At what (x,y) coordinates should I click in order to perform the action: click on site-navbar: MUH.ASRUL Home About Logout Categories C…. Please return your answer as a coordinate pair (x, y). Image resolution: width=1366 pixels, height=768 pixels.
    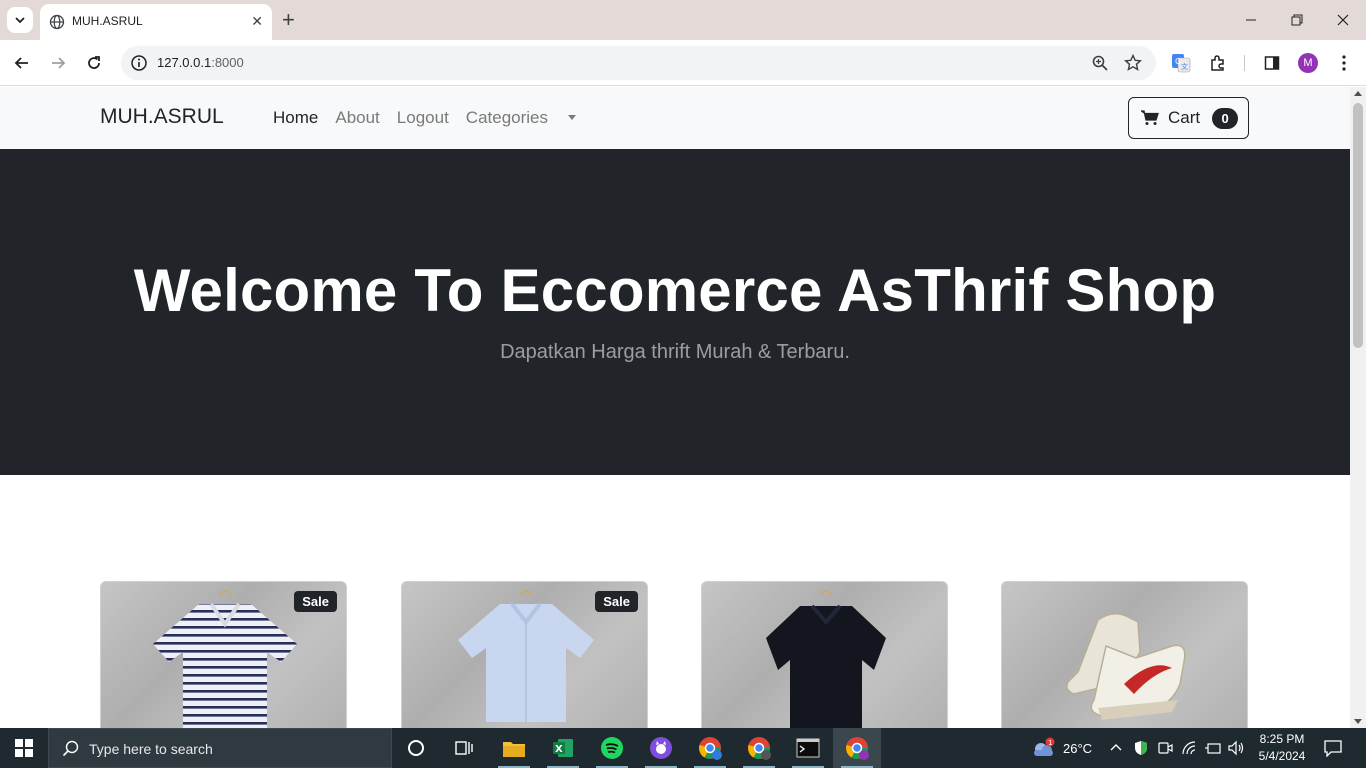
    Looking at the image, I should click on (675, 118).